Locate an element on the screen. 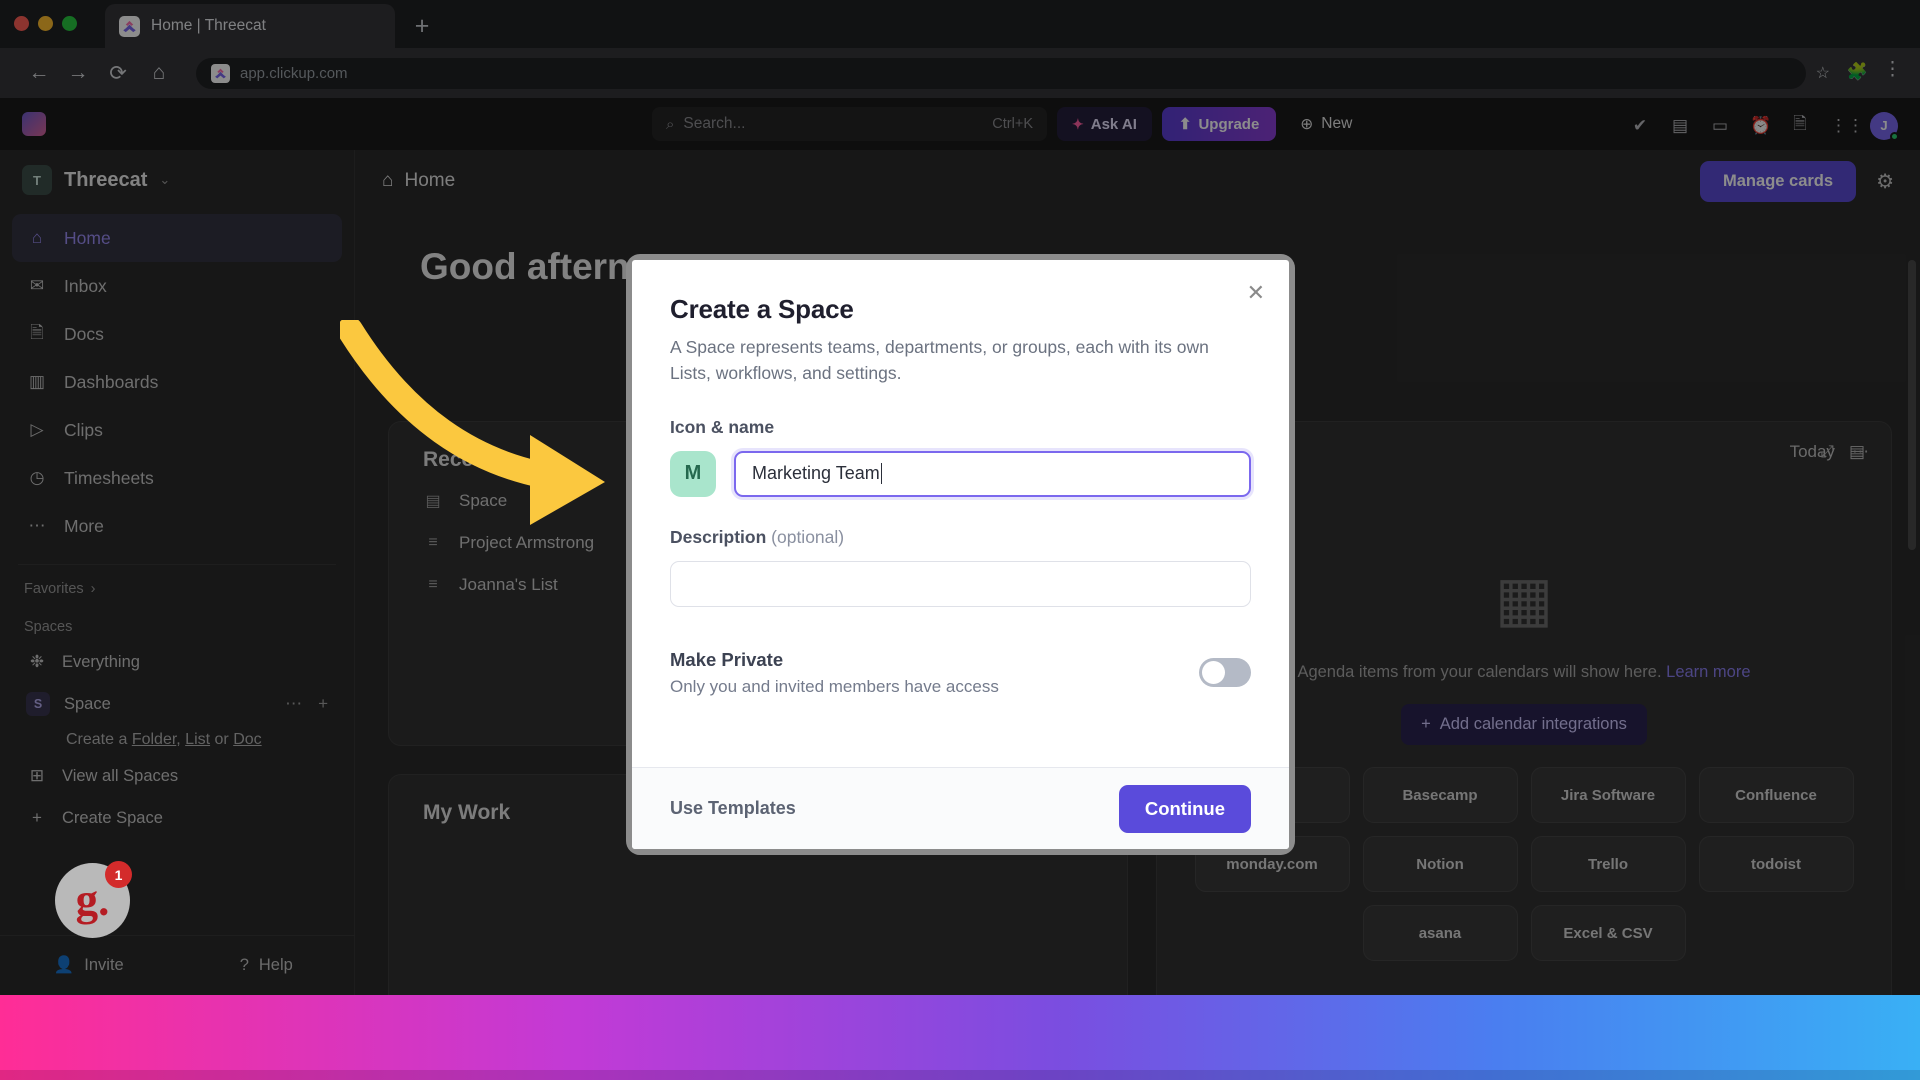 Image resolution: width=1920 pixels, height=1080 pixels. space-name-input: Marketing Team is located at coordinates (992, 473).